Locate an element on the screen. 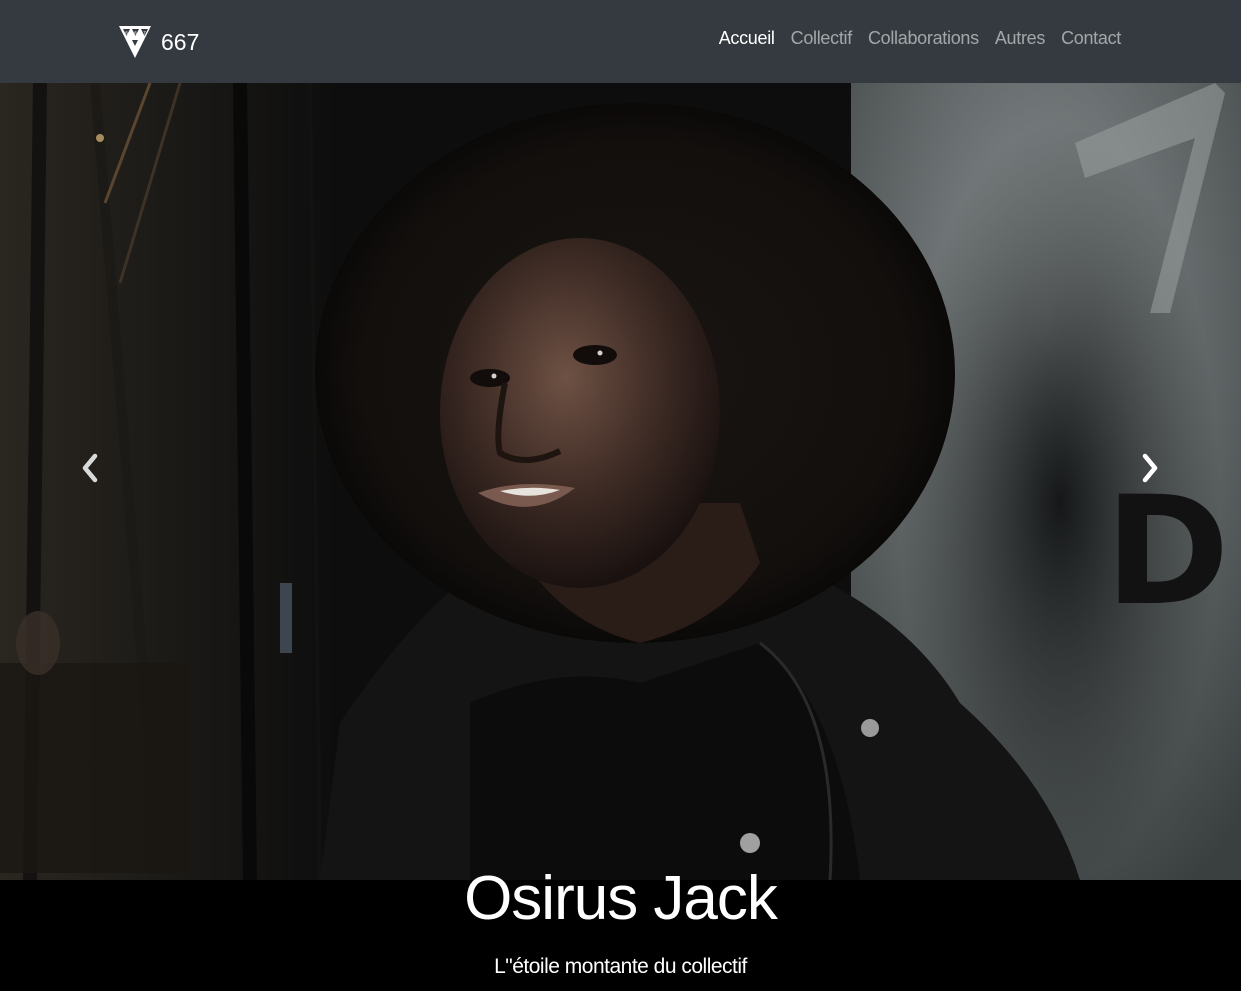 The height and width of the screenshot is (991, 1241). svg-text: D is located at coordinates (1167, 552).